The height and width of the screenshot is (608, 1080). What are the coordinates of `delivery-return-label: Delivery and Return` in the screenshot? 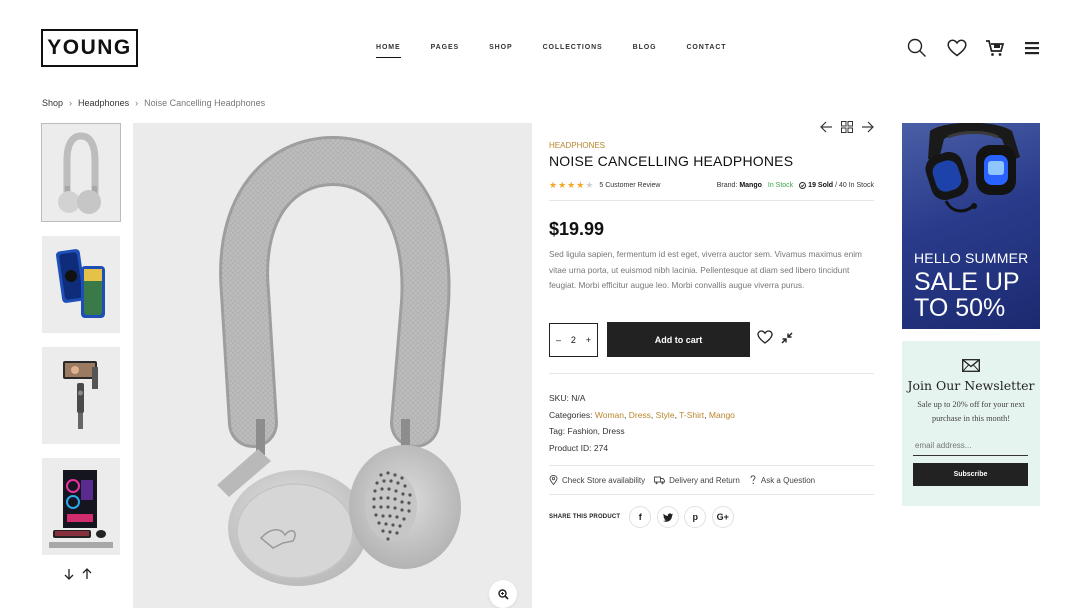 It's located at (704, 480).